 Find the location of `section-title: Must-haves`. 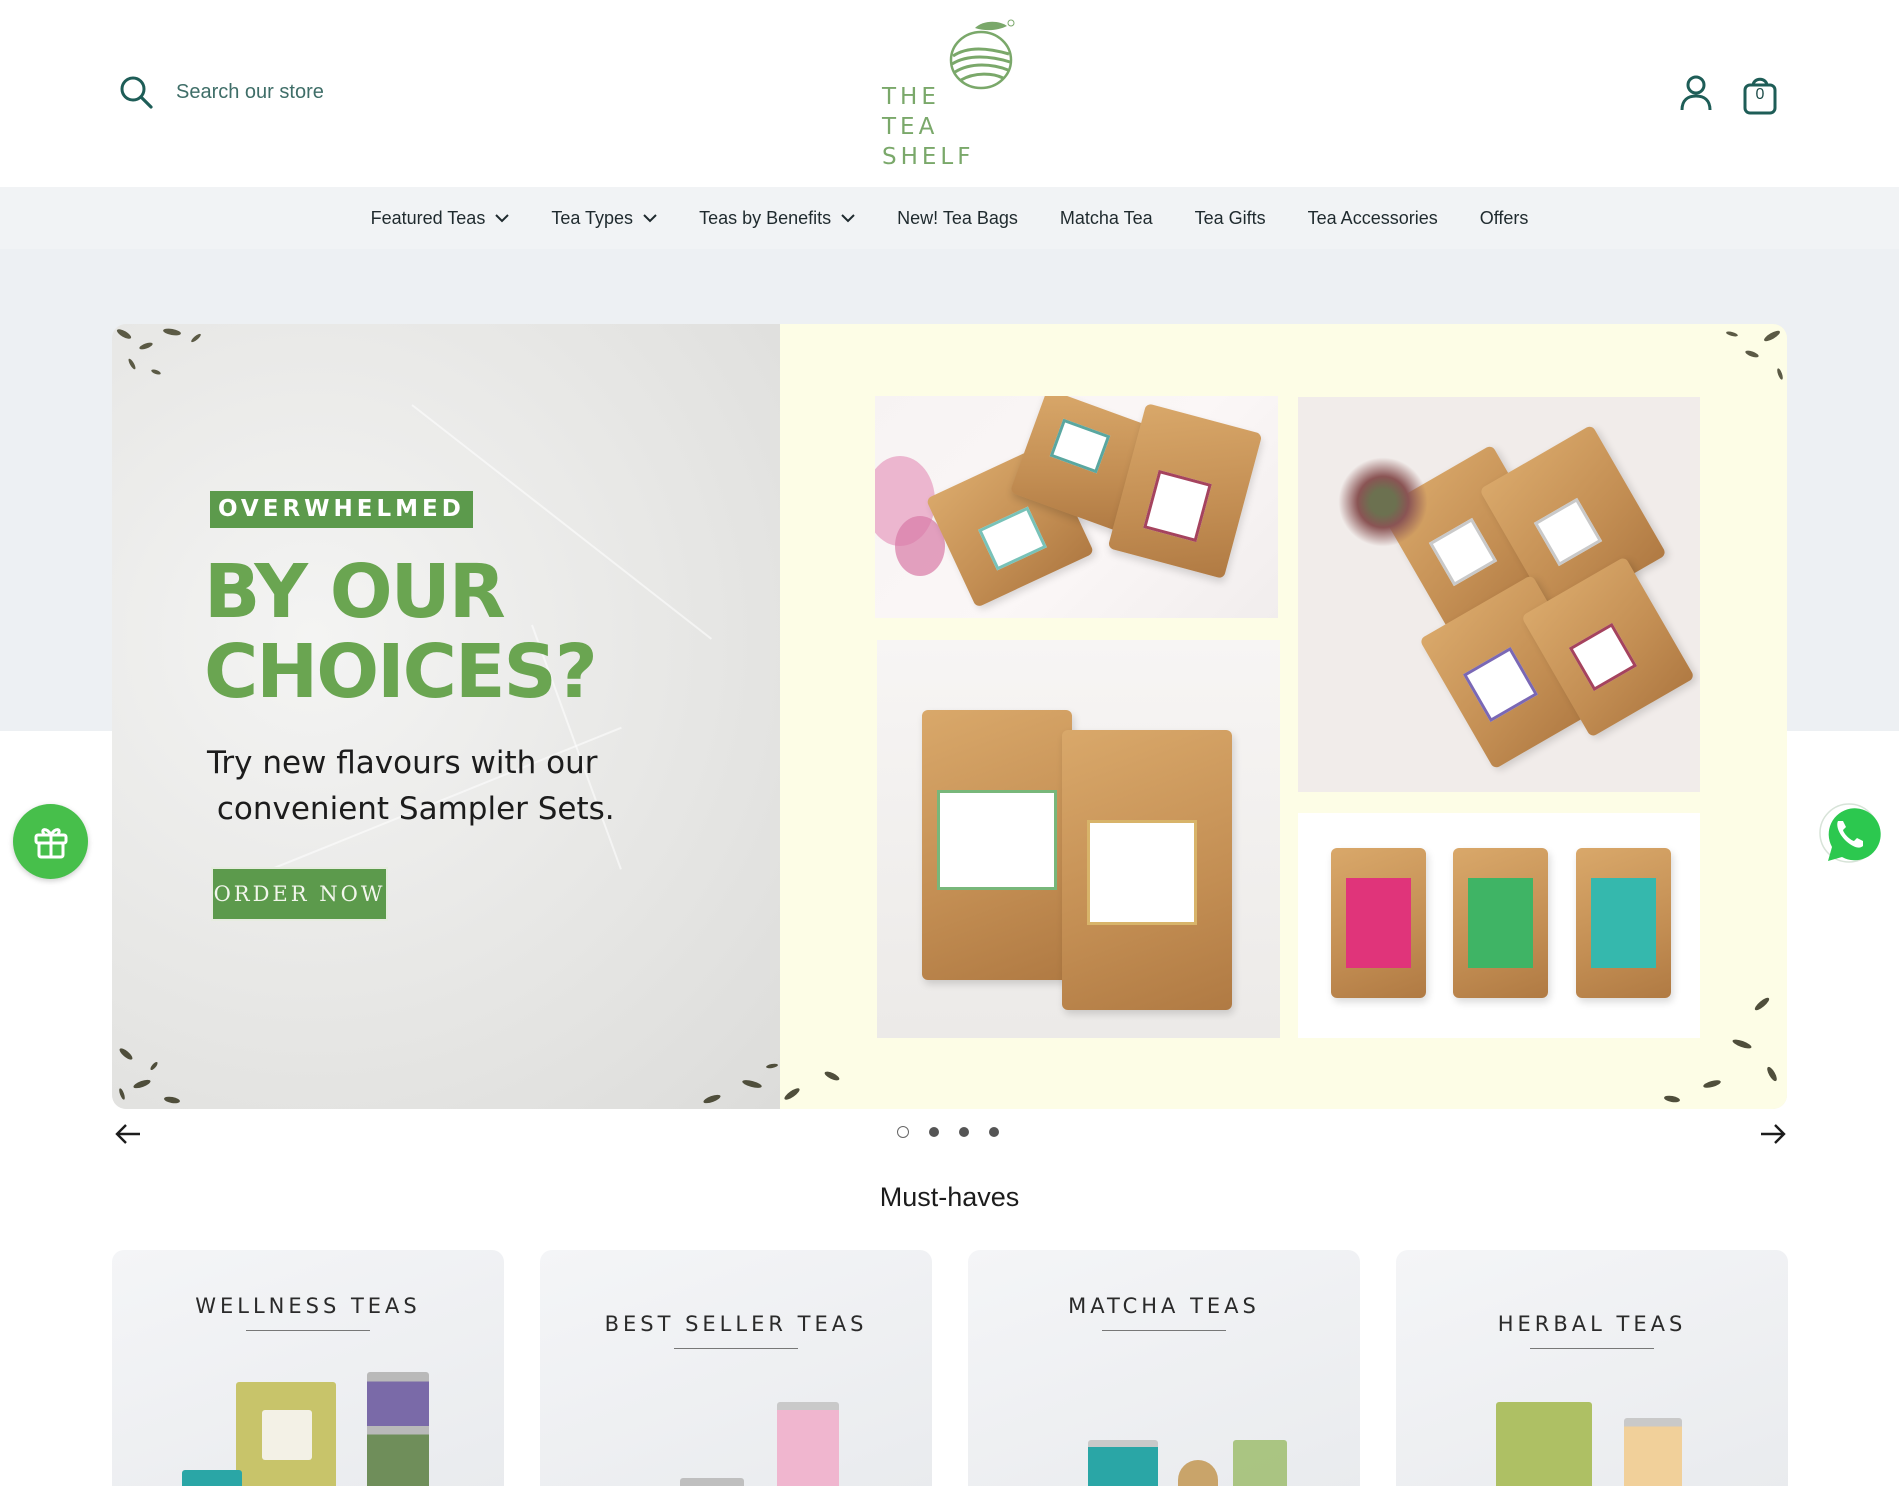

section-title: Must-haves is located at coordinates (949, 1197).